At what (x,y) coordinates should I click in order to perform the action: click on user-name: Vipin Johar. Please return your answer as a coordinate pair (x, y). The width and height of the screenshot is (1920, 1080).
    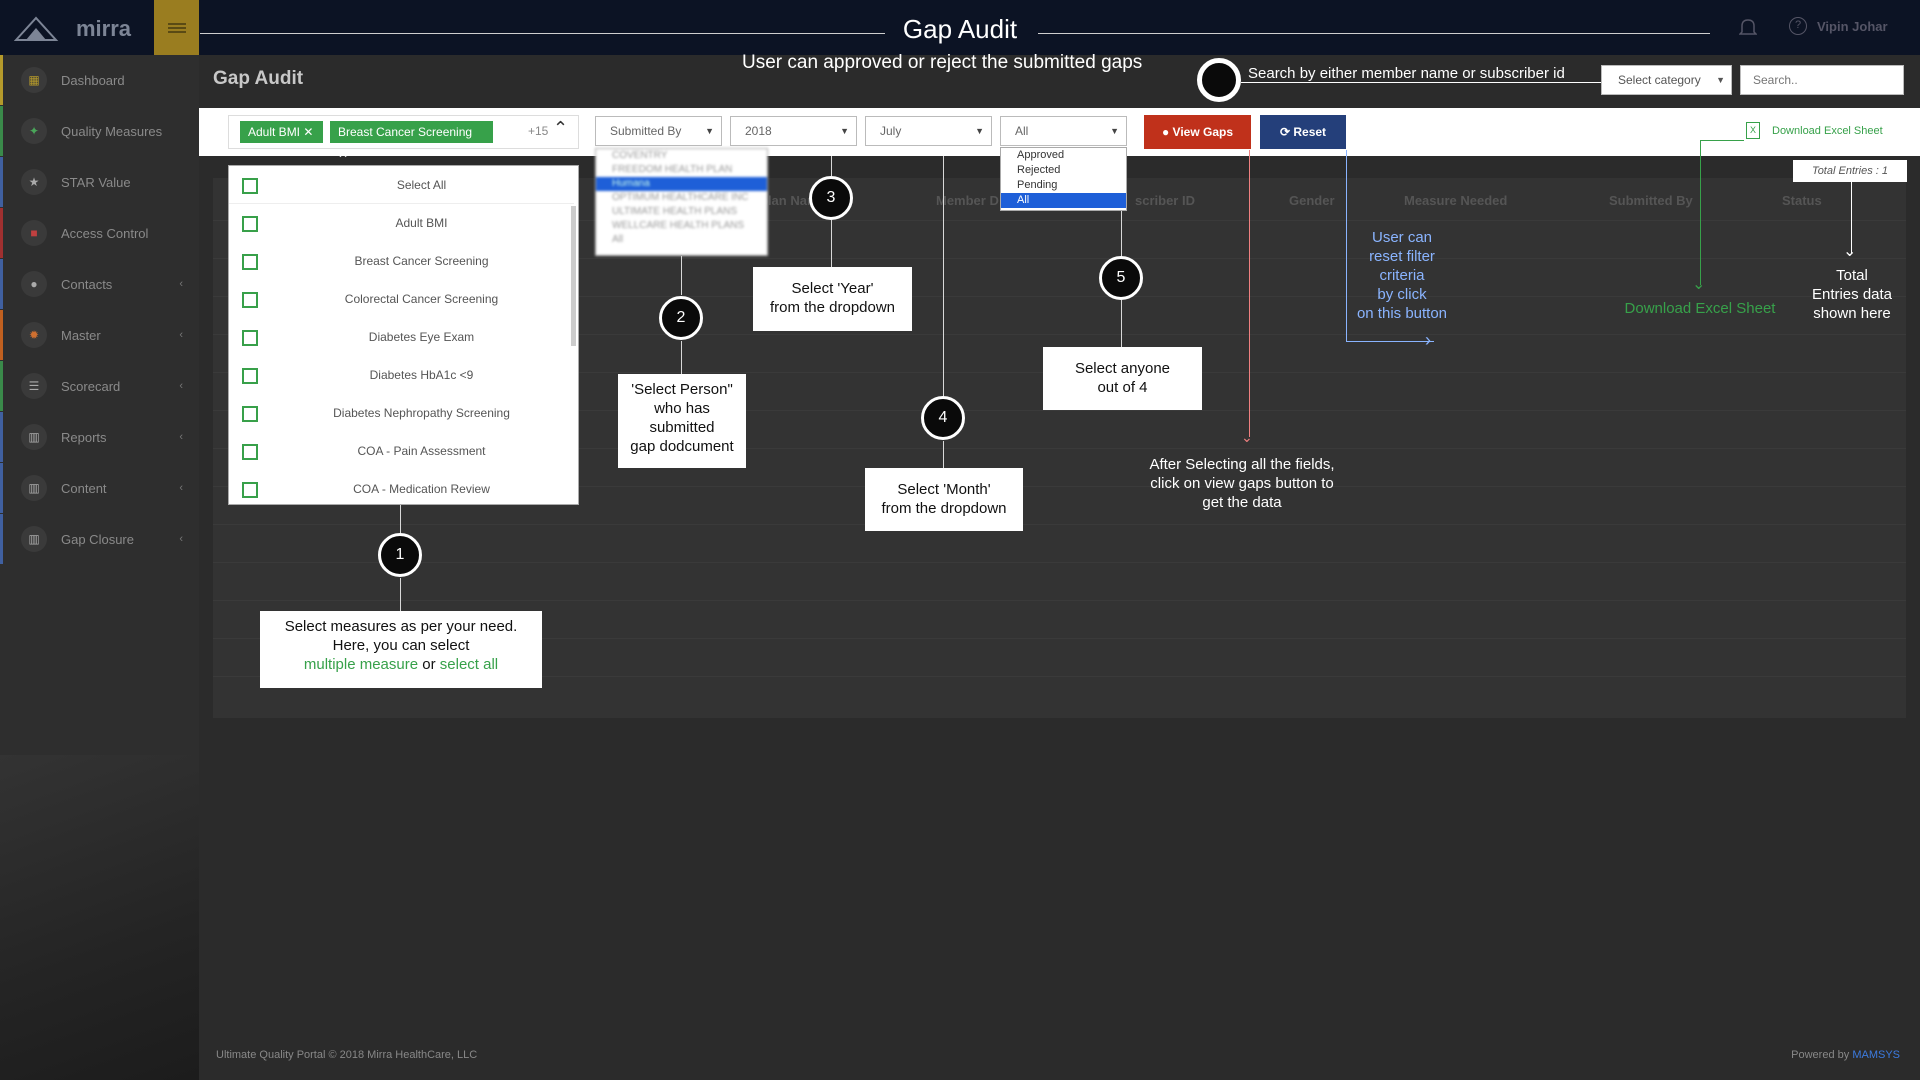
    Looking at the image, I should click on (1852, 26).